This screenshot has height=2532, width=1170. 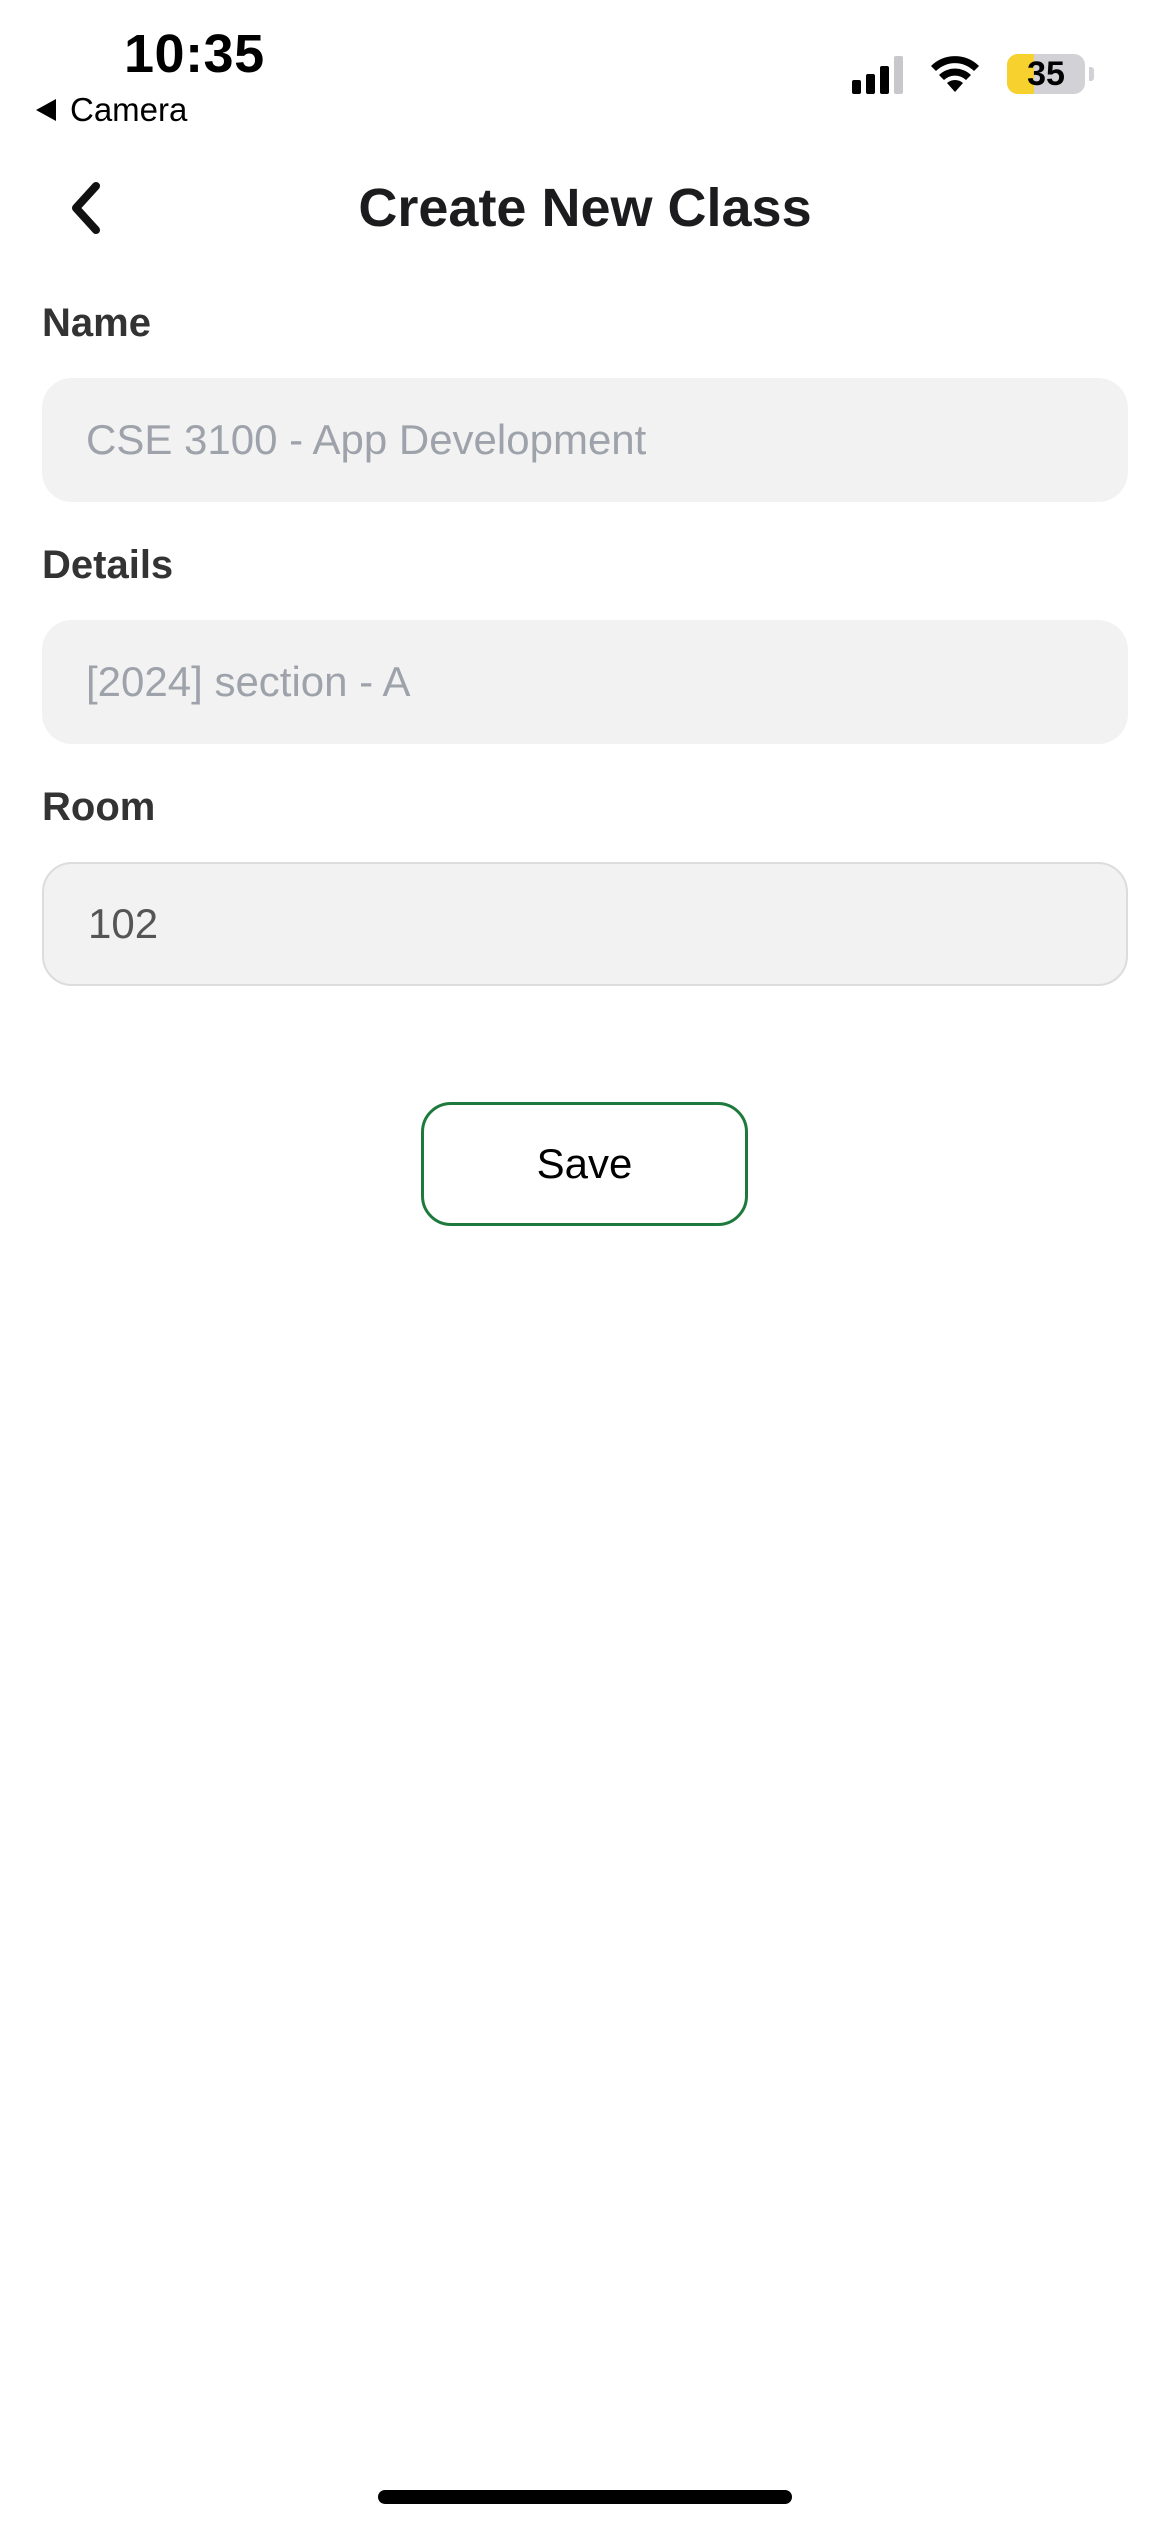 I want to click on name-label: Name, so click(x=96, y=323).